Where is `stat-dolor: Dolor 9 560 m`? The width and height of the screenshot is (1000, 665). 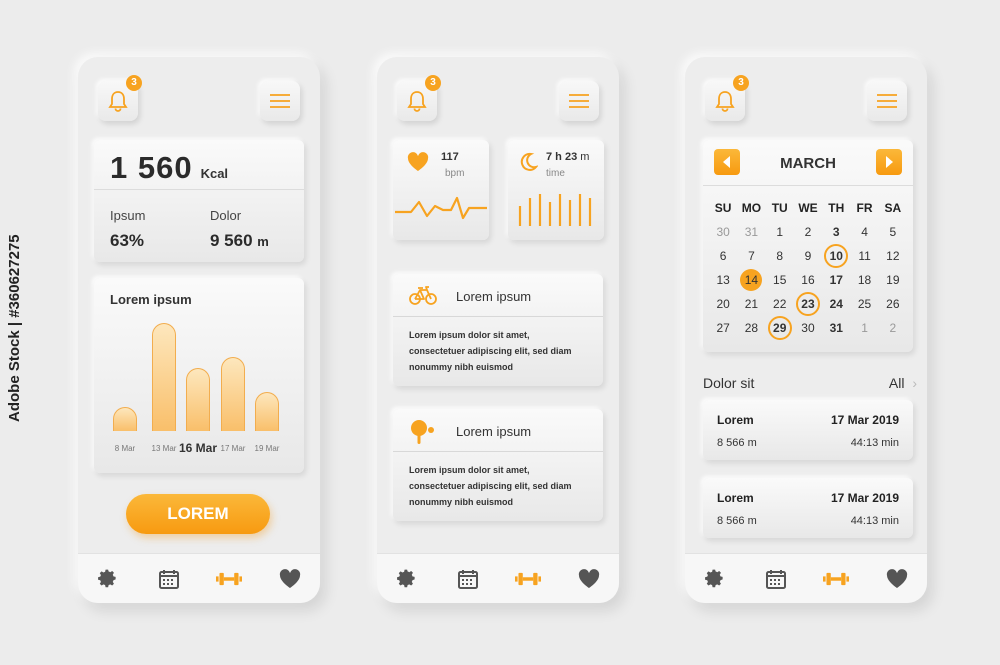
stat-dolor: Dolor 9 560 m is located at coordinates (239, 229).